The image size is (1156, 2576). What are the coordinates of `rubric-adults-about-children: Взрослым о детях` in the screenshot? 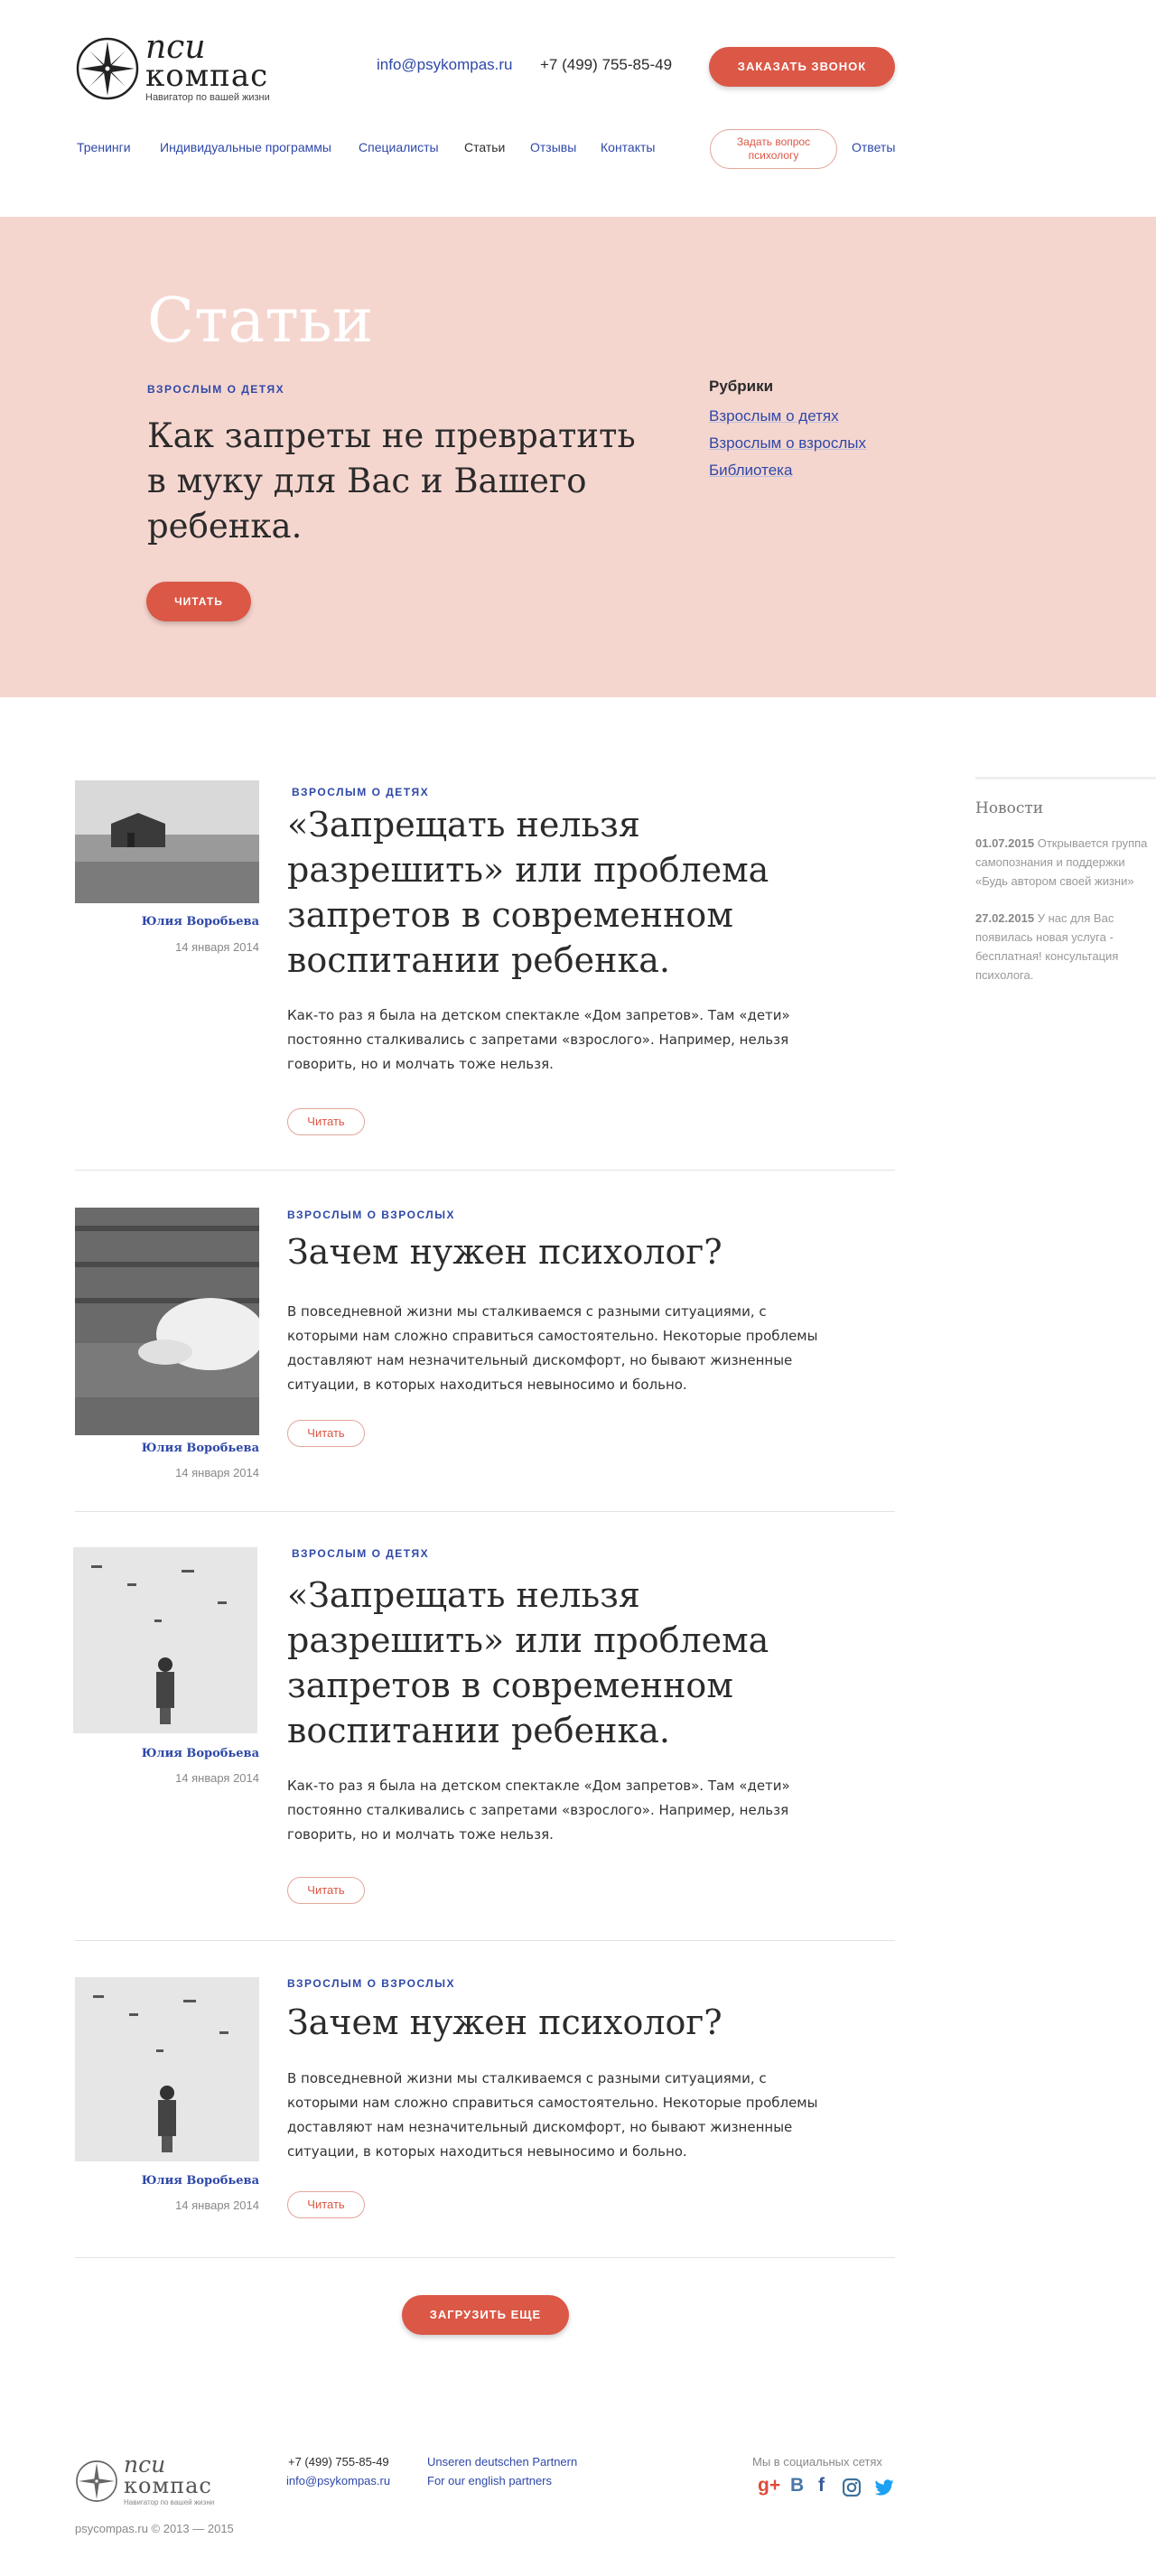 It's located at (787, 416).